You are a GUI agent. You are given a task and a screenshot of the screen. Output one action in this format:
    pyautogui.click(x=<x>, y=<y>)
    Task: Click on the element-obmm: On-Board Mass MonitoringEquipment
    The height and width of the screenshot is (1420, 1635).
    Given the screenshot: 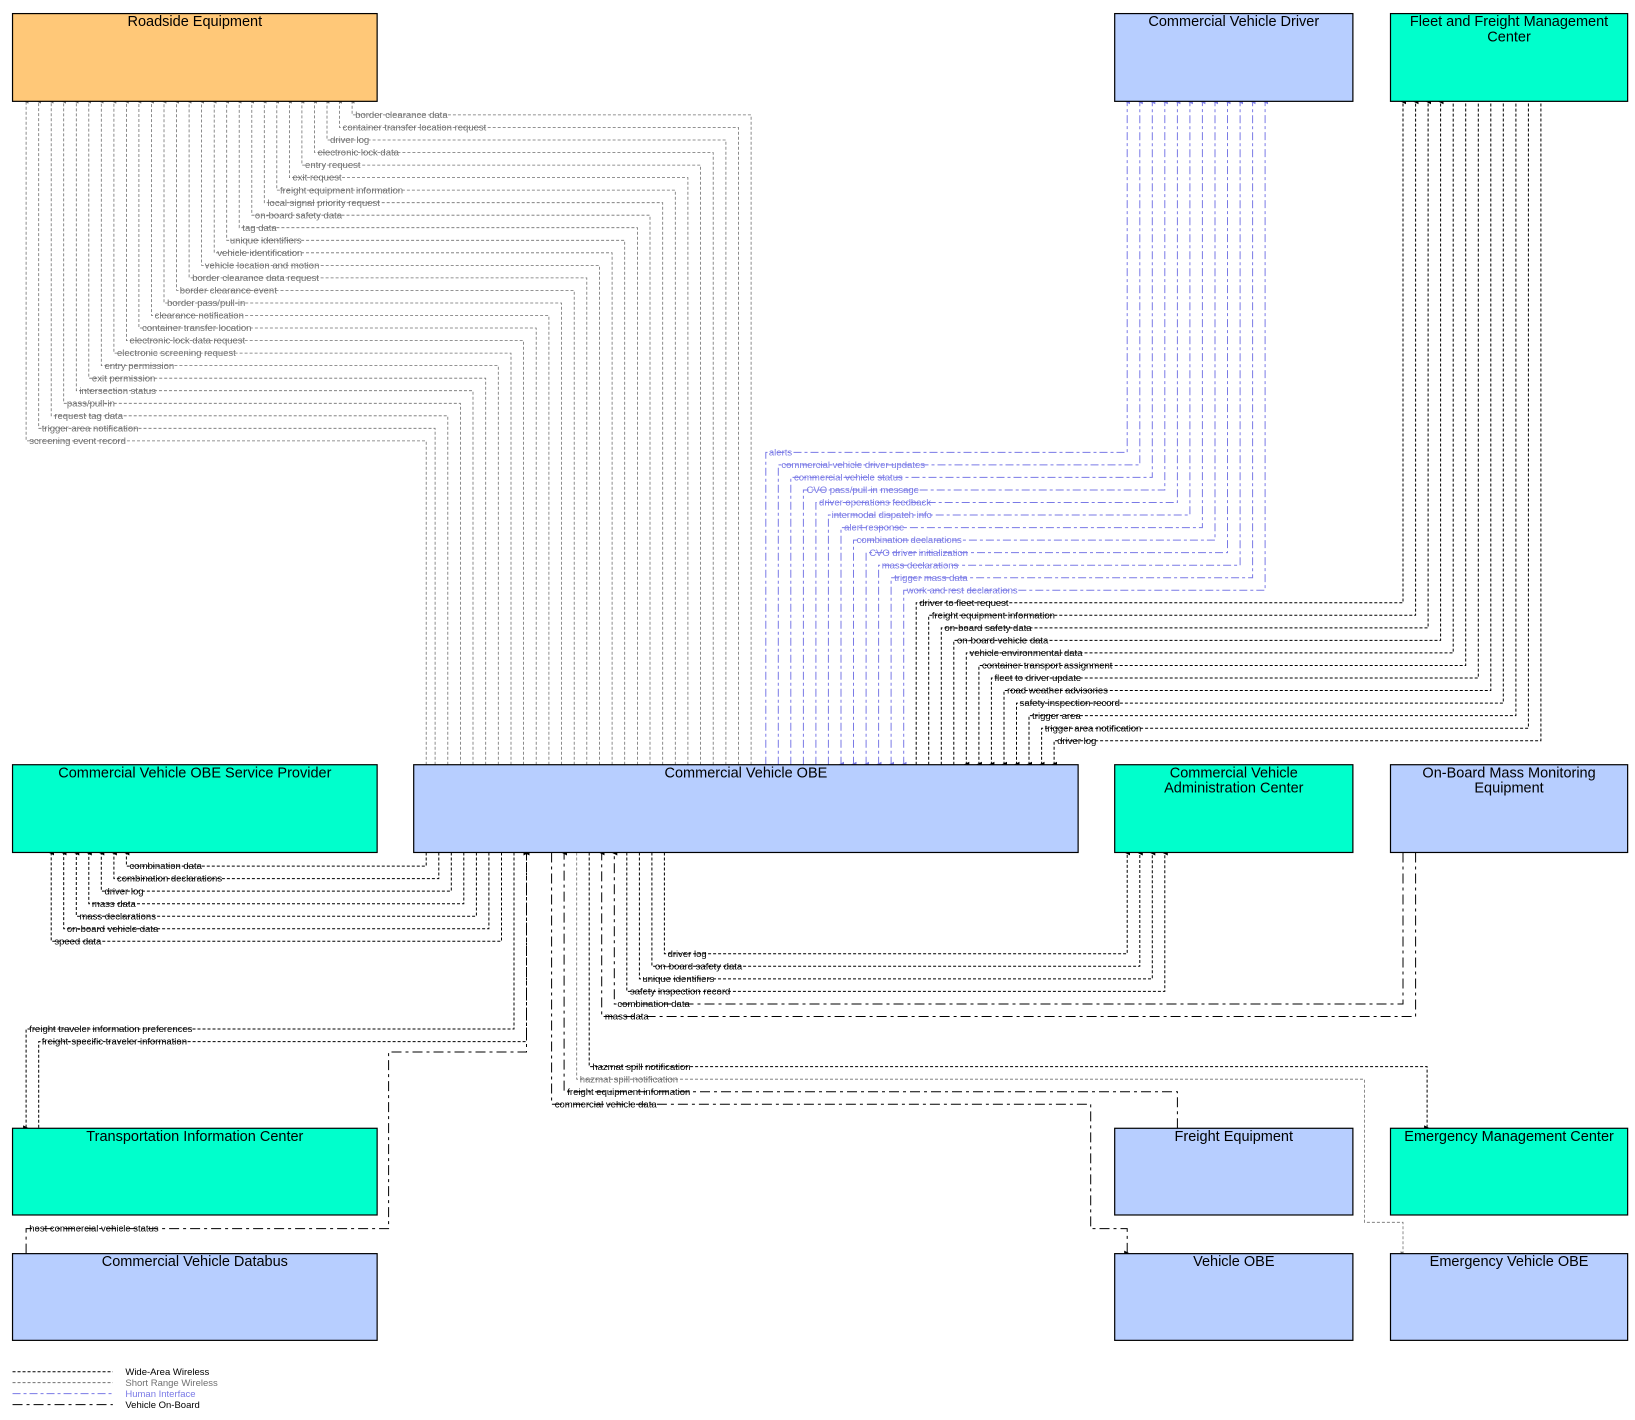 What is the action you would take?
    pyautogui.click(x=1509, y=809)
    